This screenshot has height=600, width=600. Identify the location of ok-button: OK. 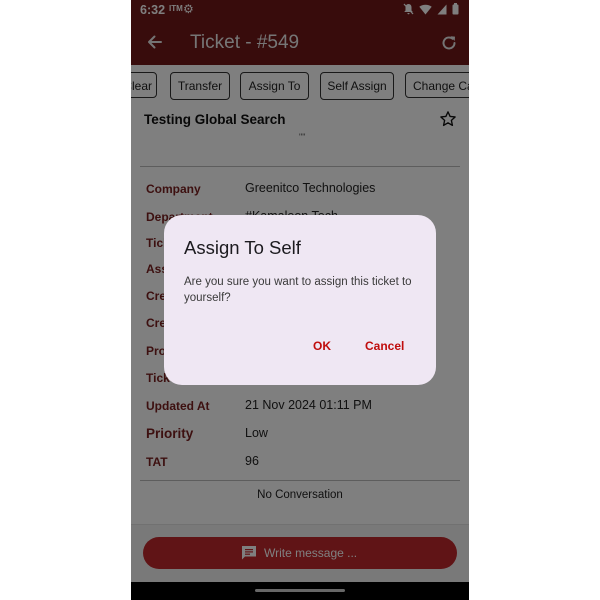
(322, 346).